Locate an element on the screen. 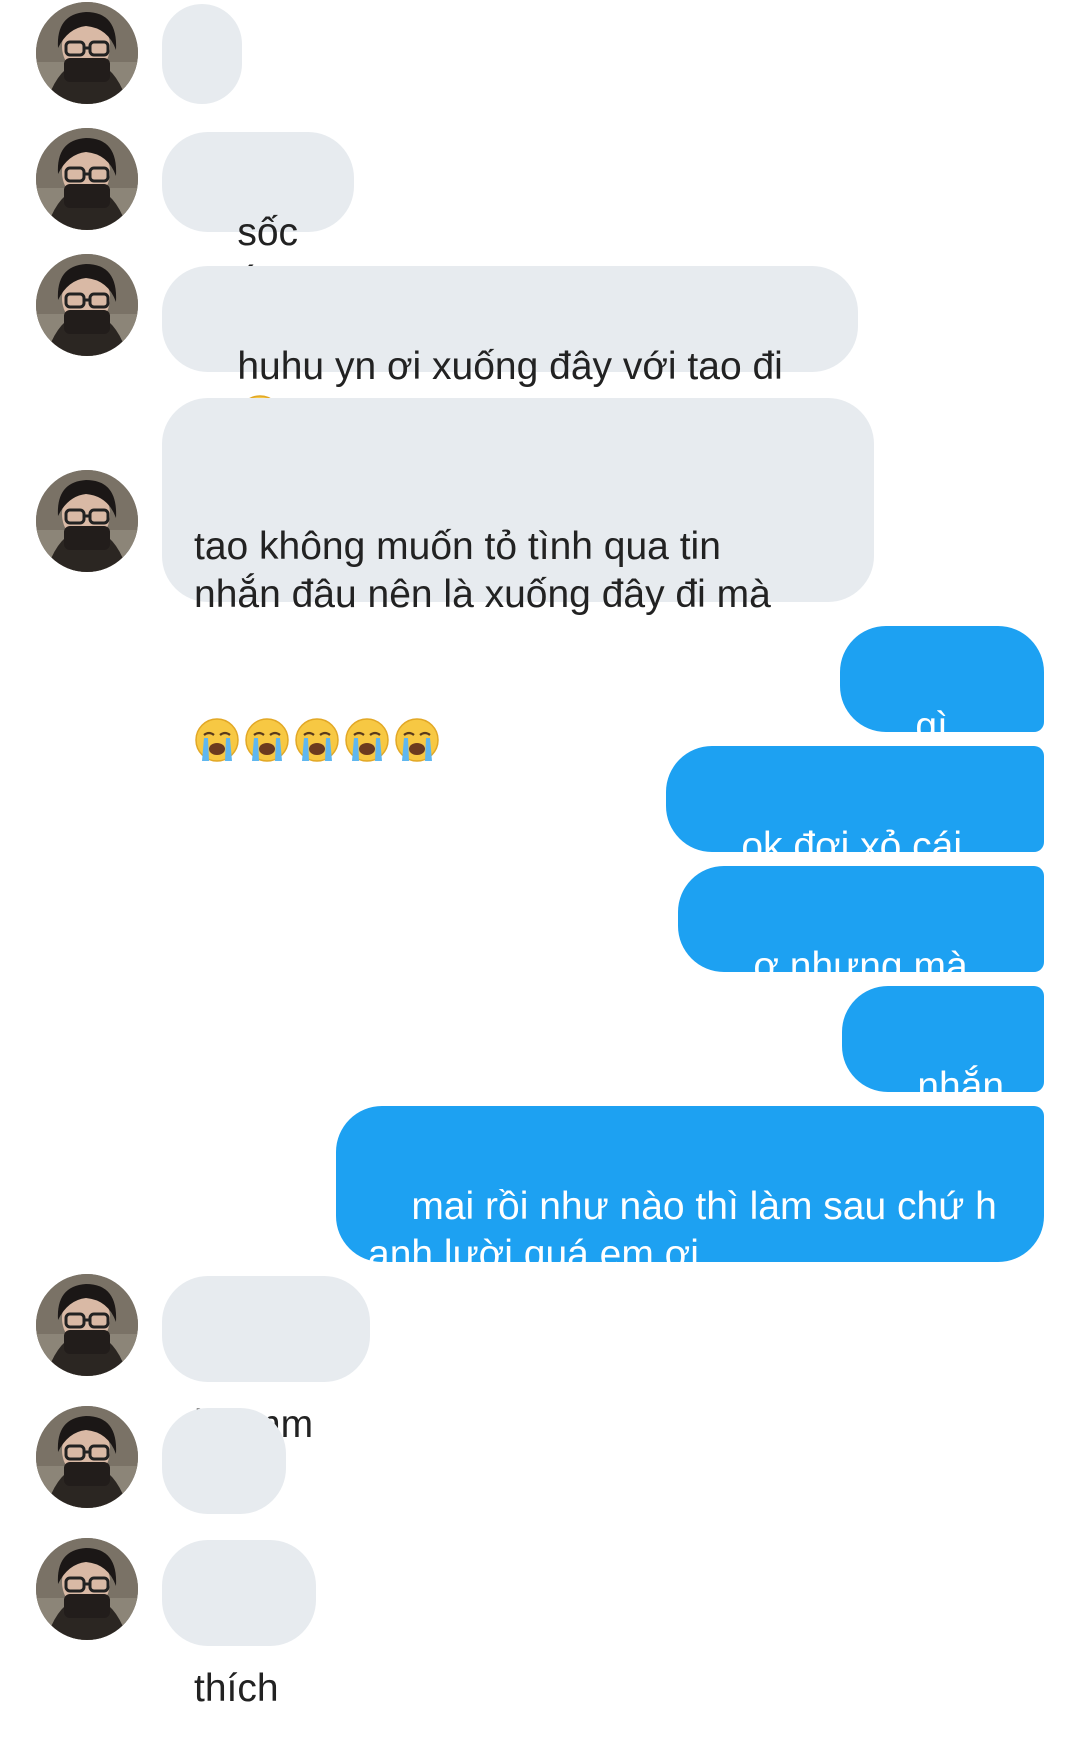 The image size is (1079, 1761). outgoing-message-bubble: ơ nhưng mà thôi is located at coordinates (861, 951).